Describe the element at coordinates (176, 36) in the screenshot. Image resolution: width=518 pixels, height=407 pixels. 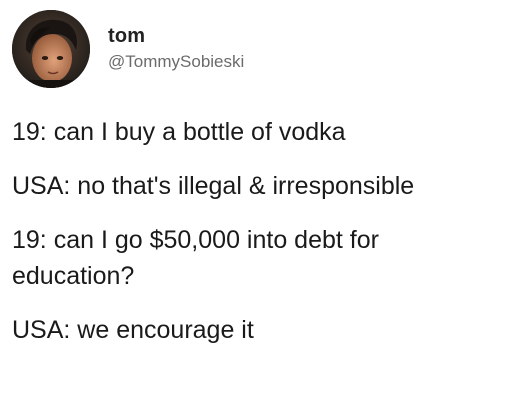
I see `display-name: tom` at that location.